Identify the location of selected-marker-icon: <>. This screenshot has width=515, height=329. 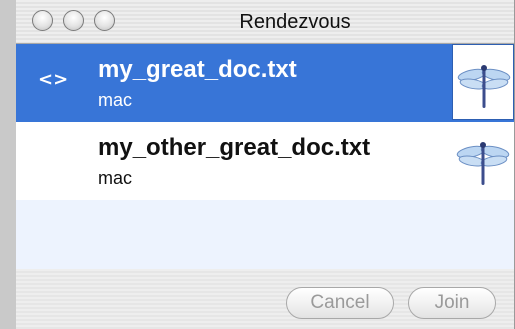
(53, 79).